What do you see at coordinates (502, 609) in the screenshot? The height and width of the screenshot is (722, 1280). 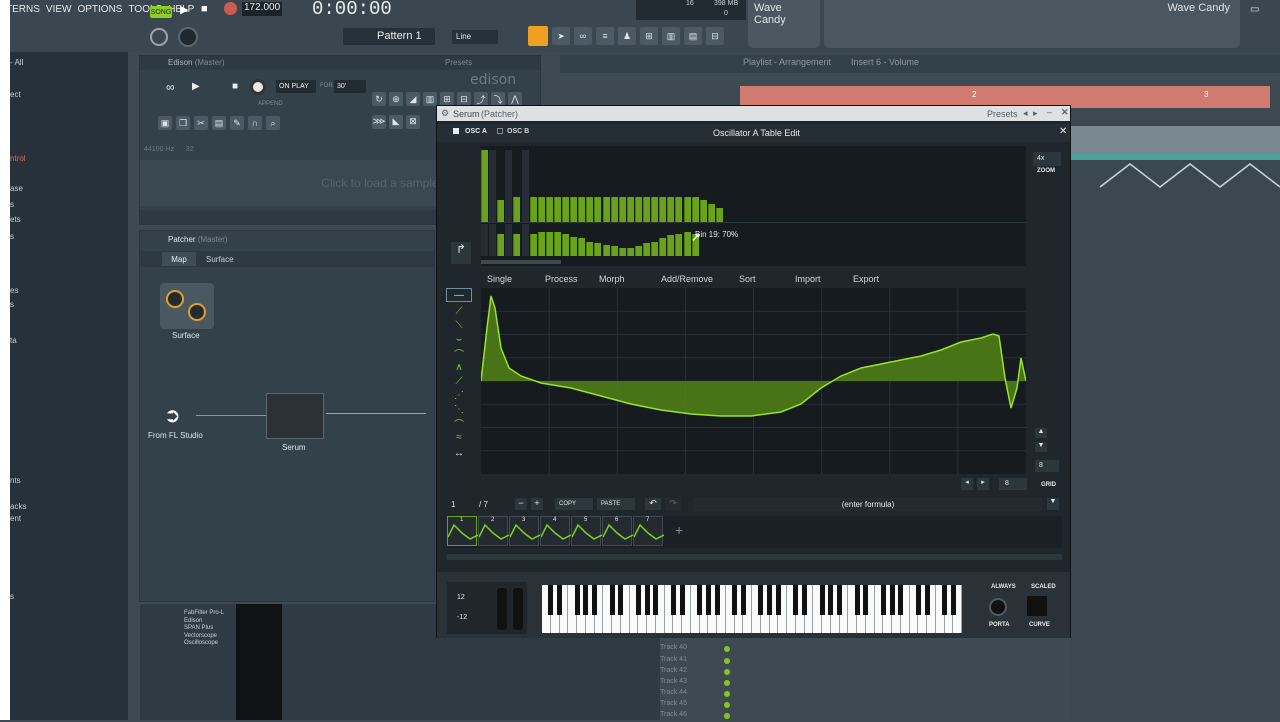 I see `pitch-wheel` at bounding box center [502, 609].